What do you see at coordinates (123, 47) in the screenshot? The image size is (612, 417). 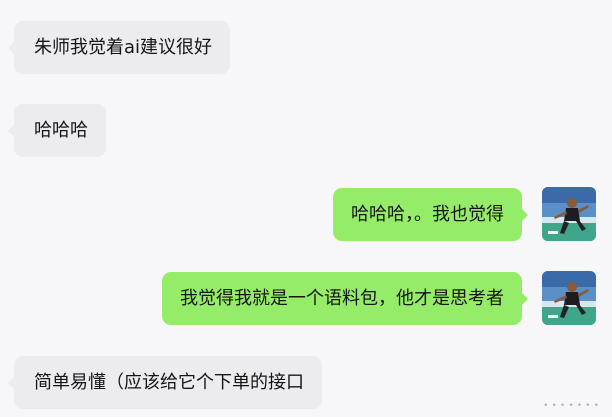 I see `message-text: 朱师我觉着ai建议很好` at bounding box center [123, 47].